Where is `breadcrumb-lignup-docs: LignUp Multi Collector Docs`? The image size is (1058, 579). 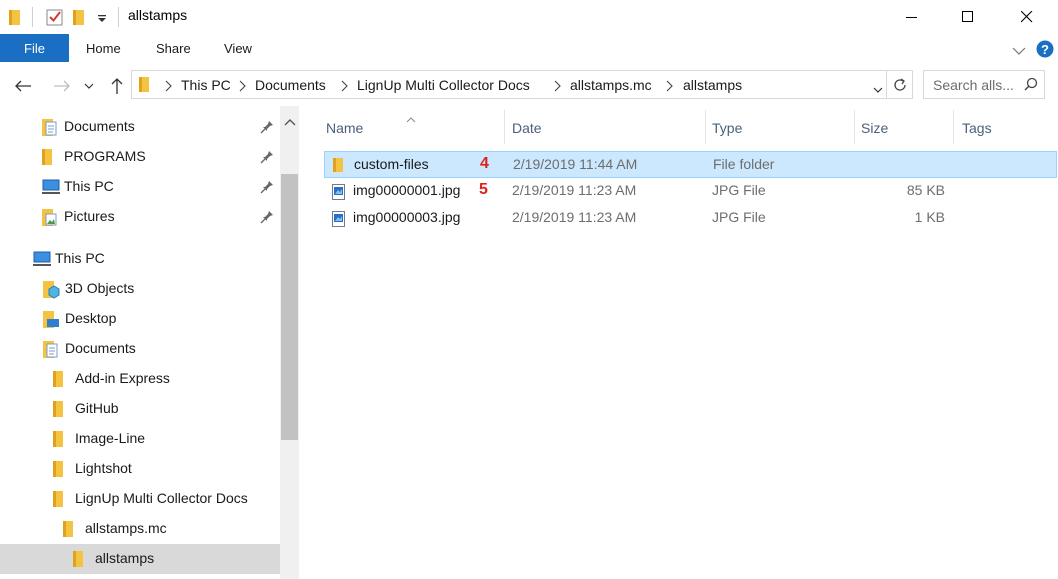 breadcrumb-lignup-docs: LignUp Multi Collector Docs is located at coordinates (443, 85).